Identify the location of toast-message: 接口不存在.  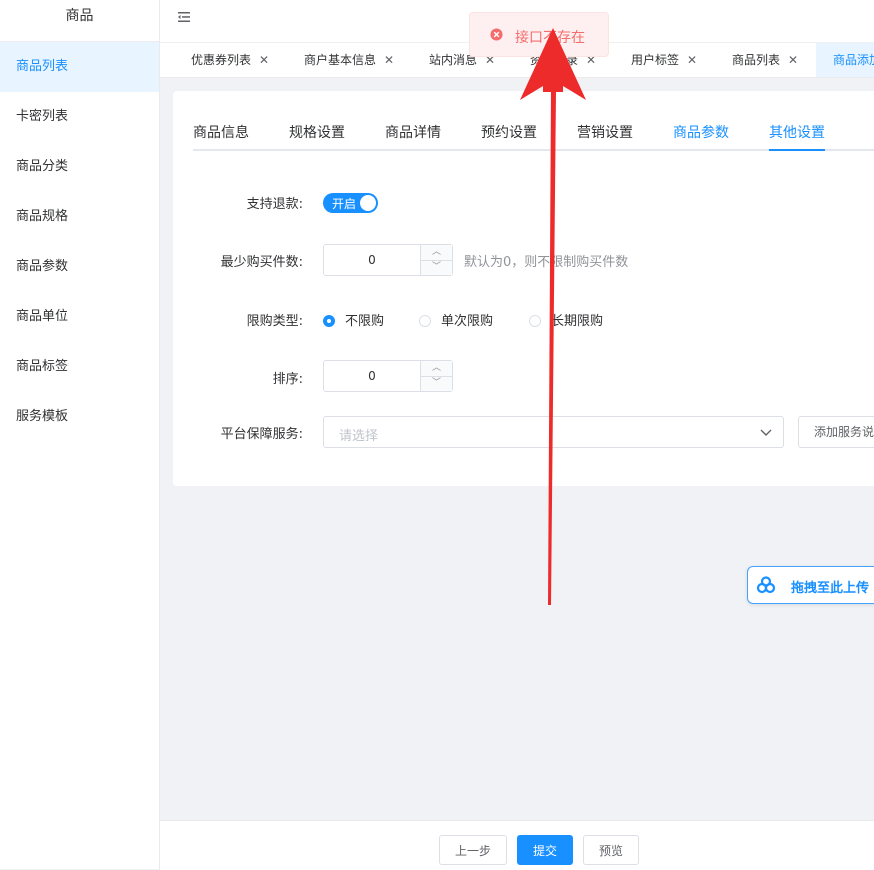
(550, 38).